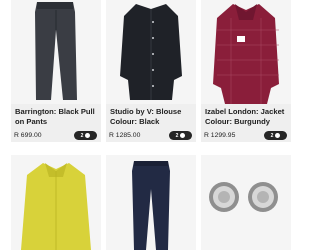  I want to click on jeans-image, so click(151, 202).